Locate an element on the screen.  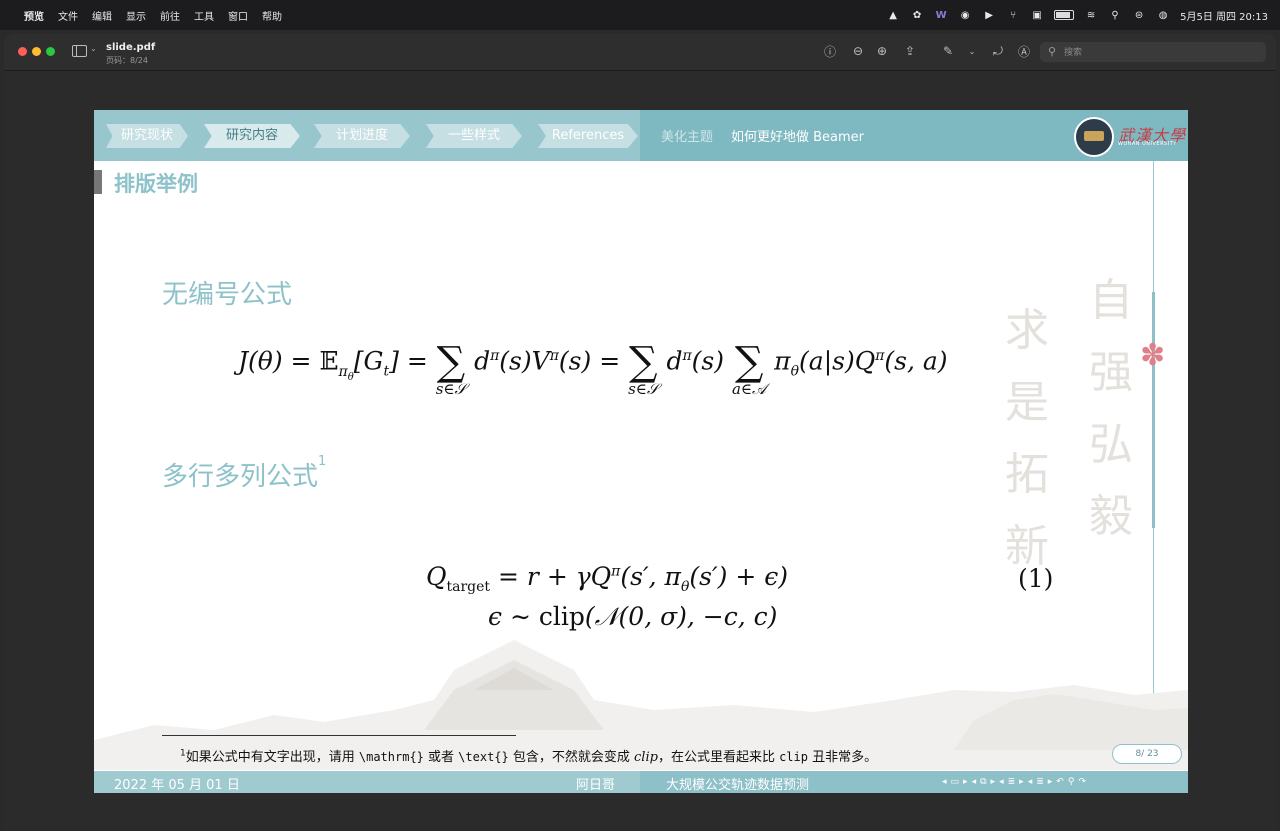
sidebar-toggle-icon is located at coordinates (79, 51).